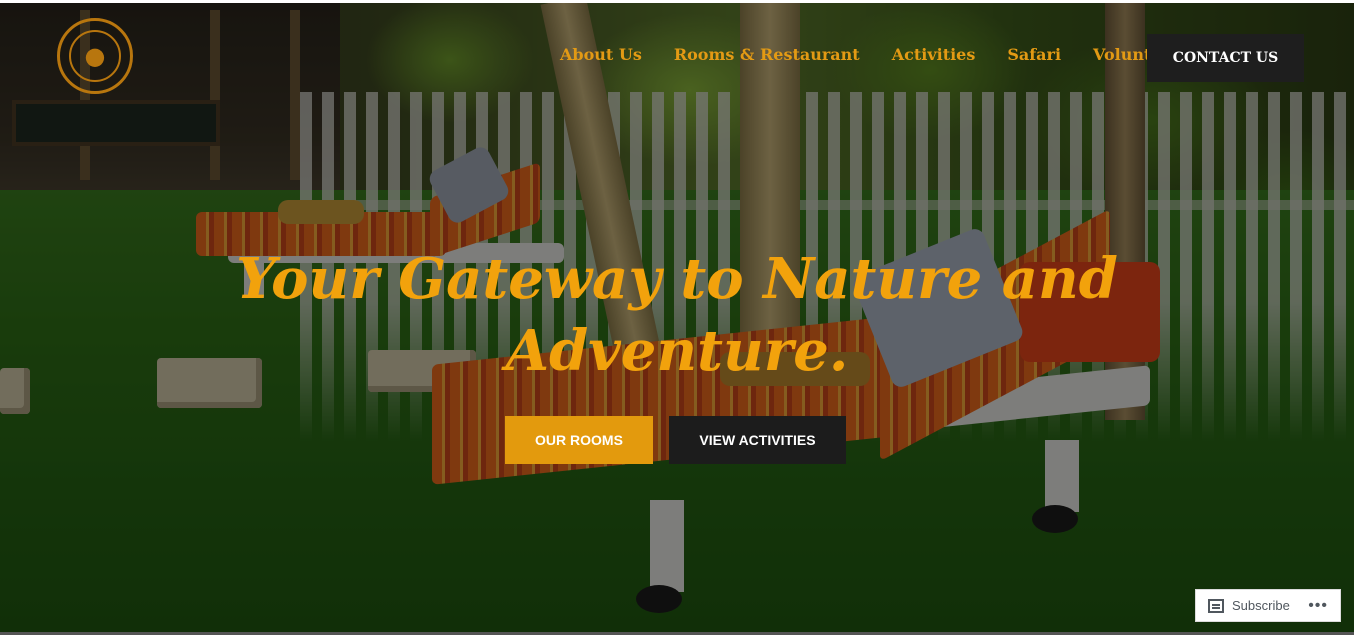 Image resolution: width=1354 pixels, height=635 pixels. What do you see at coordinates (1261, 605) in the screenshot?
I see `subscribe-button: Subscribe` at bounding box center [1261, 605].